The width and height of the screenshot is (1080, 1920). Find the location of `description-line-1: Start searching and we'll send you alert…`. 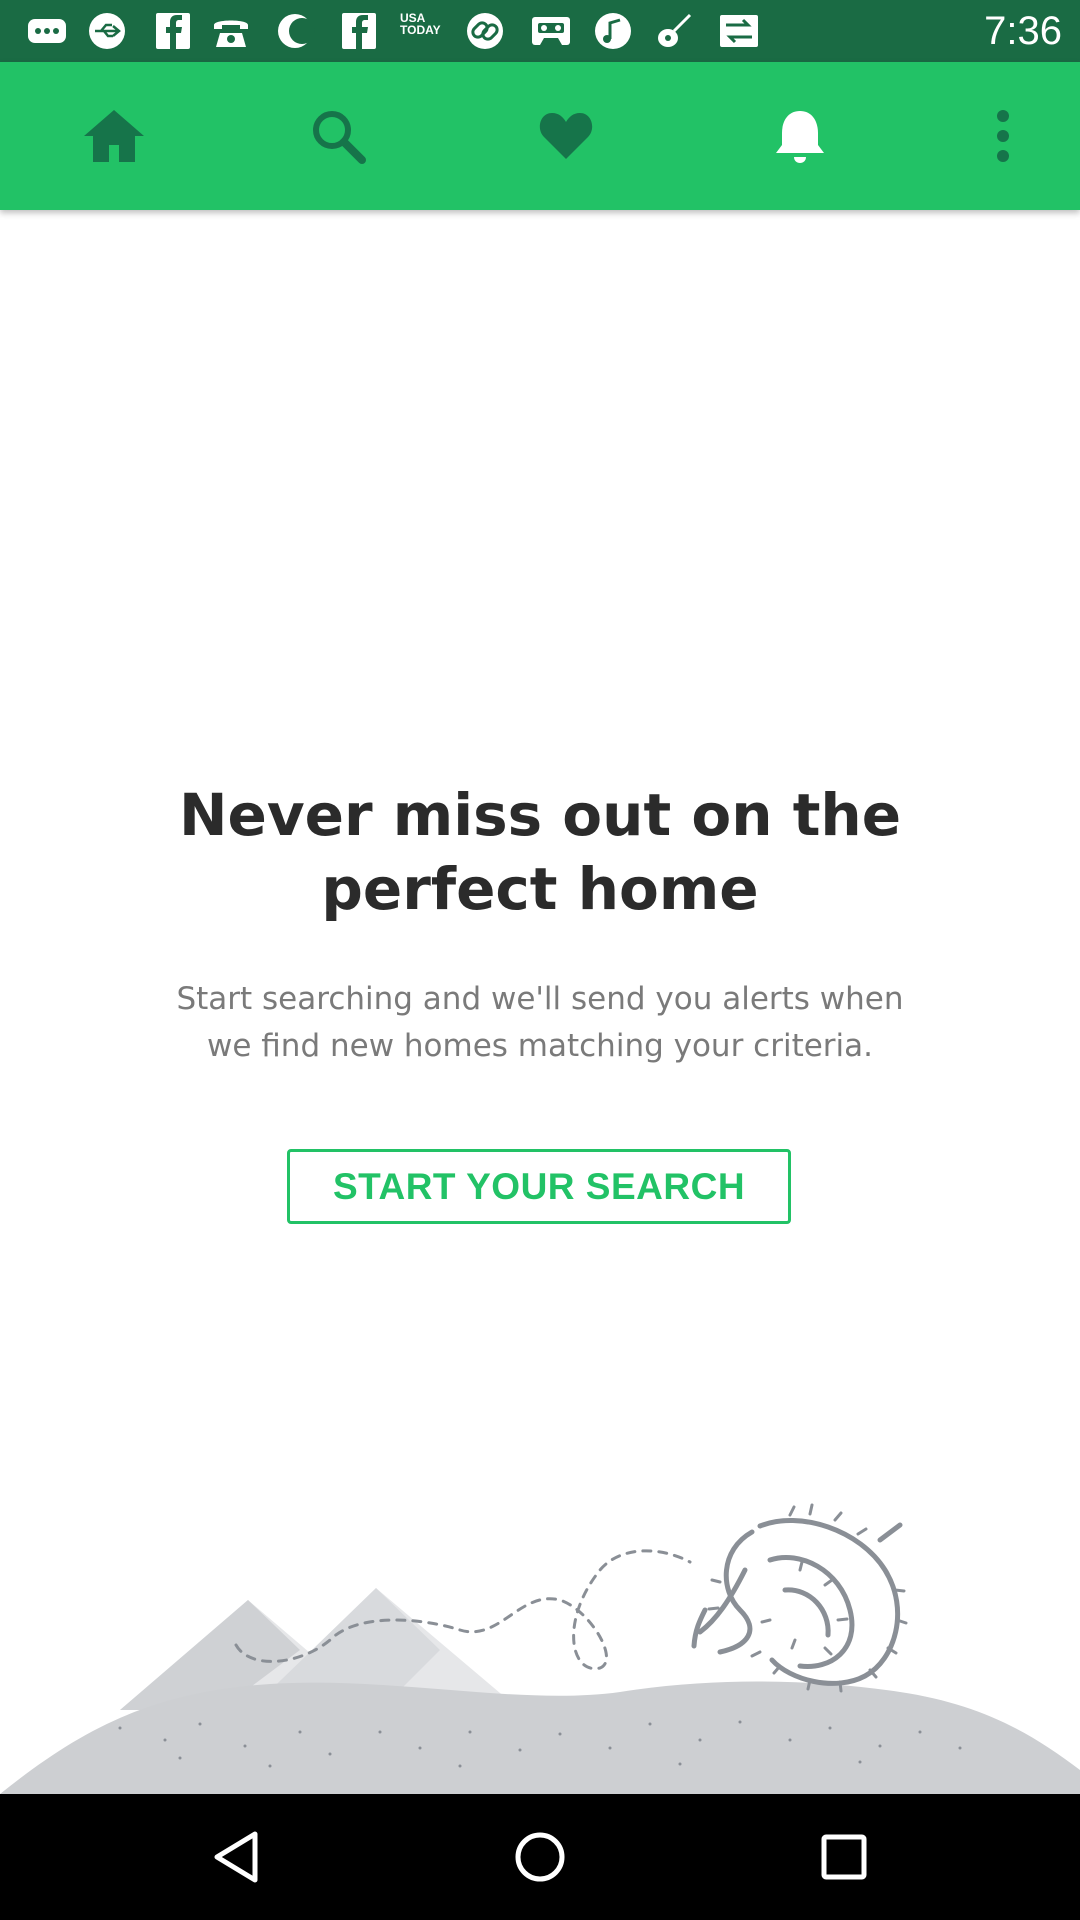

description-line-1: Start searching and we'll send you alert… is located at coordinates (540, 999).